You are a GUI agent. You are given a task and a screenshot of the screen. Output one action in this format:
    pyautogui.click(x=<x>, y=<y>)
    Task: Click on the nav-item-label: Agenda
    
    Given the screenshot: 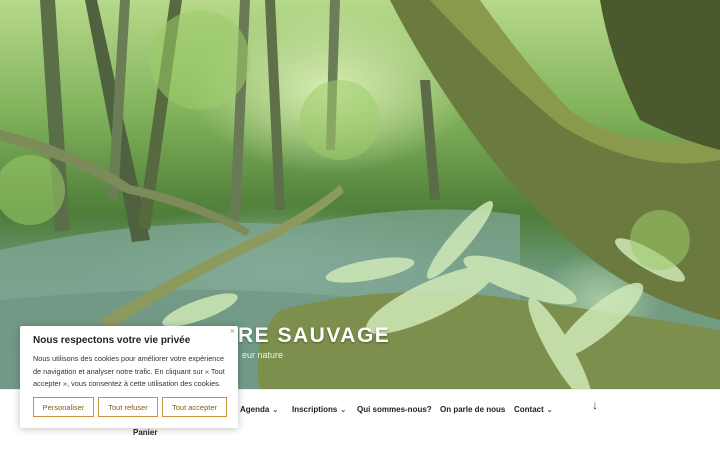 What is the action you would take?
    pyautogui.click(x=255, y=409)
    